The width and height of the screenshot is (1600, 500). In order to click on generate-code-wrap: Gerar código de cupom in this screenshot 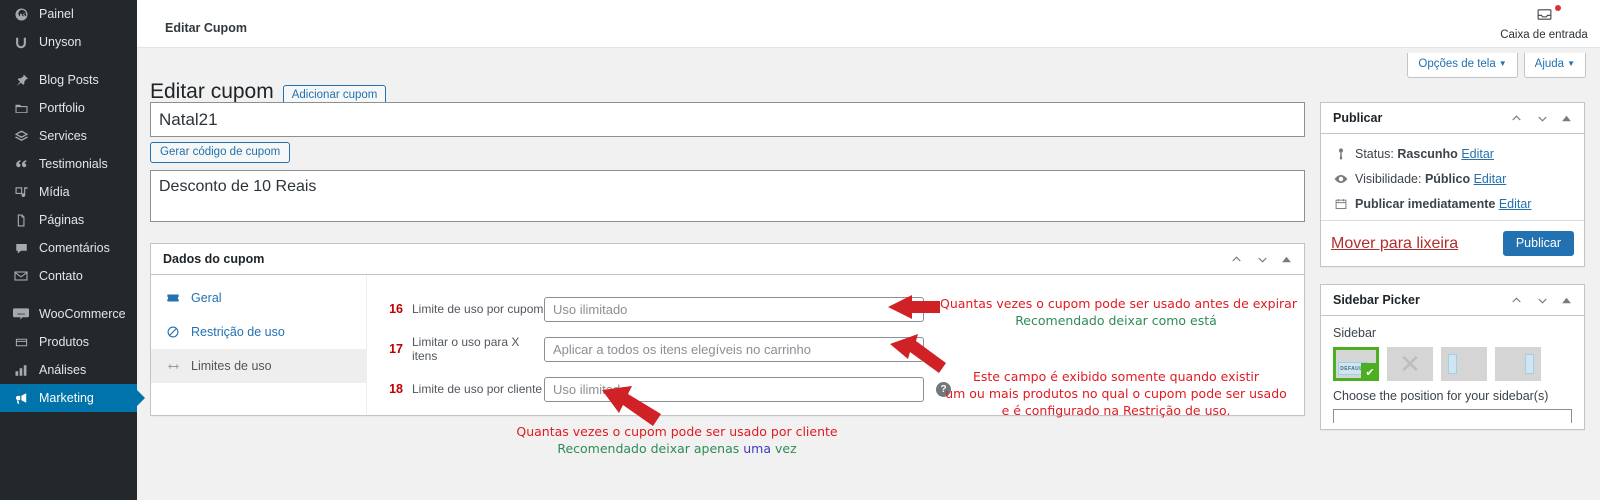, I will do `click(727, 152)`.